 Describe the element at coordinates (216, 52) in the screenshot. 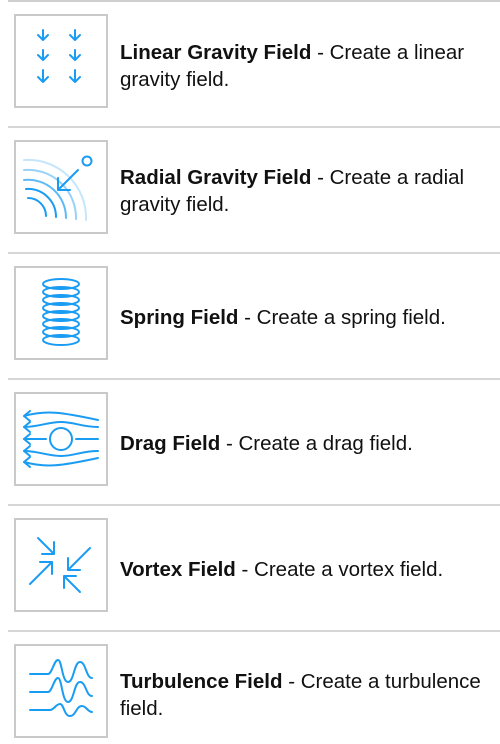

I see `item-title: Linear Gravity Field` at that location.